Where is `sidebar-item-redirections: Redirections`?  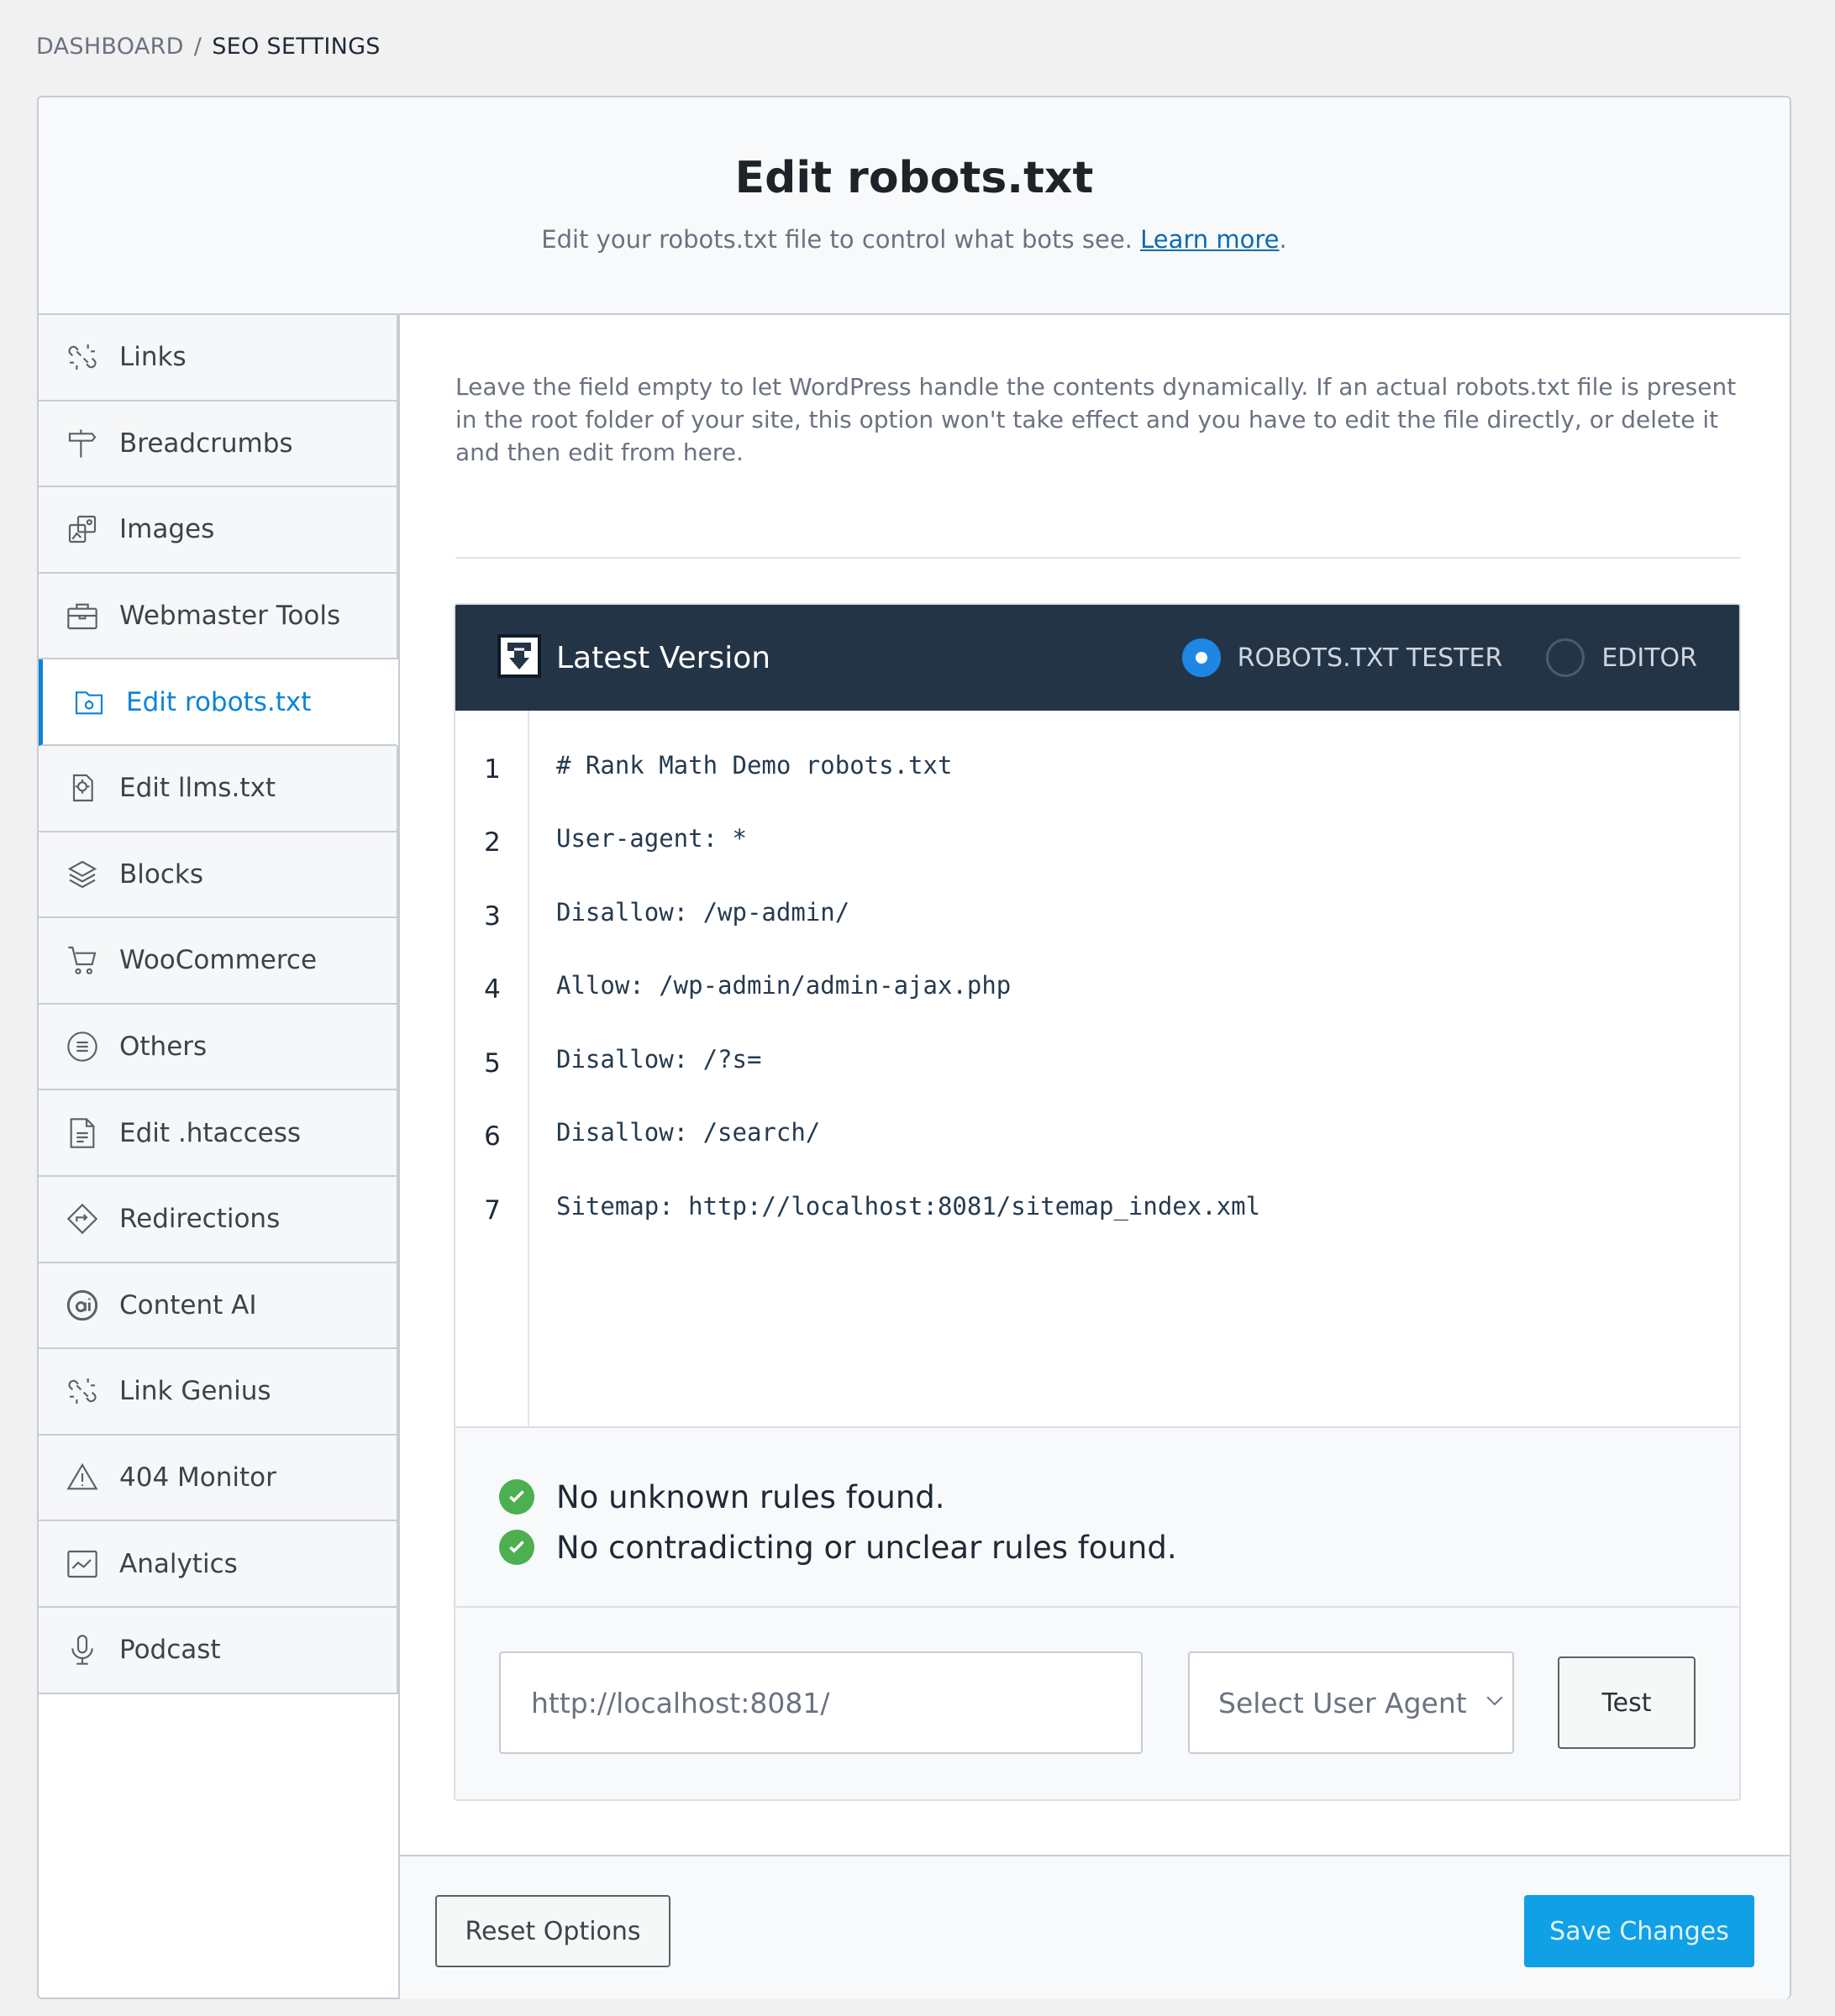 sidebar-item-redirections: Redirections is located at coordinates (218, 1219).